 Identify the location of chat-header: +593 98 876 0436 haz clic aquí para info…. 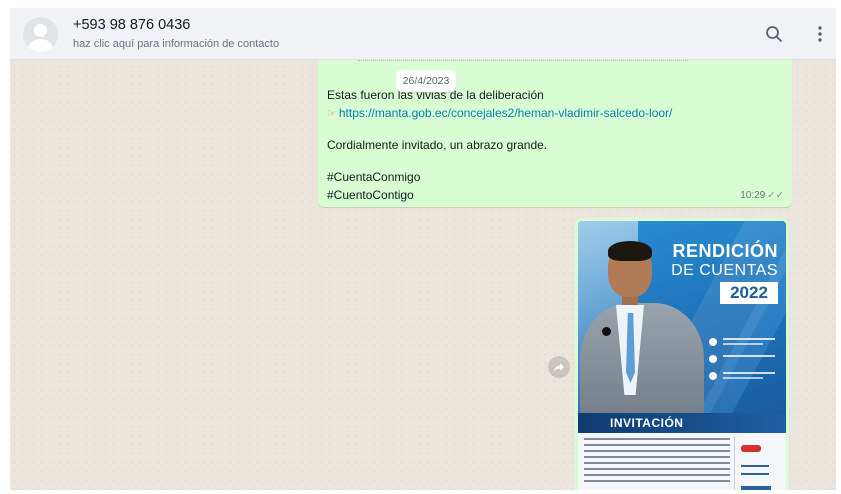
(423, 34).